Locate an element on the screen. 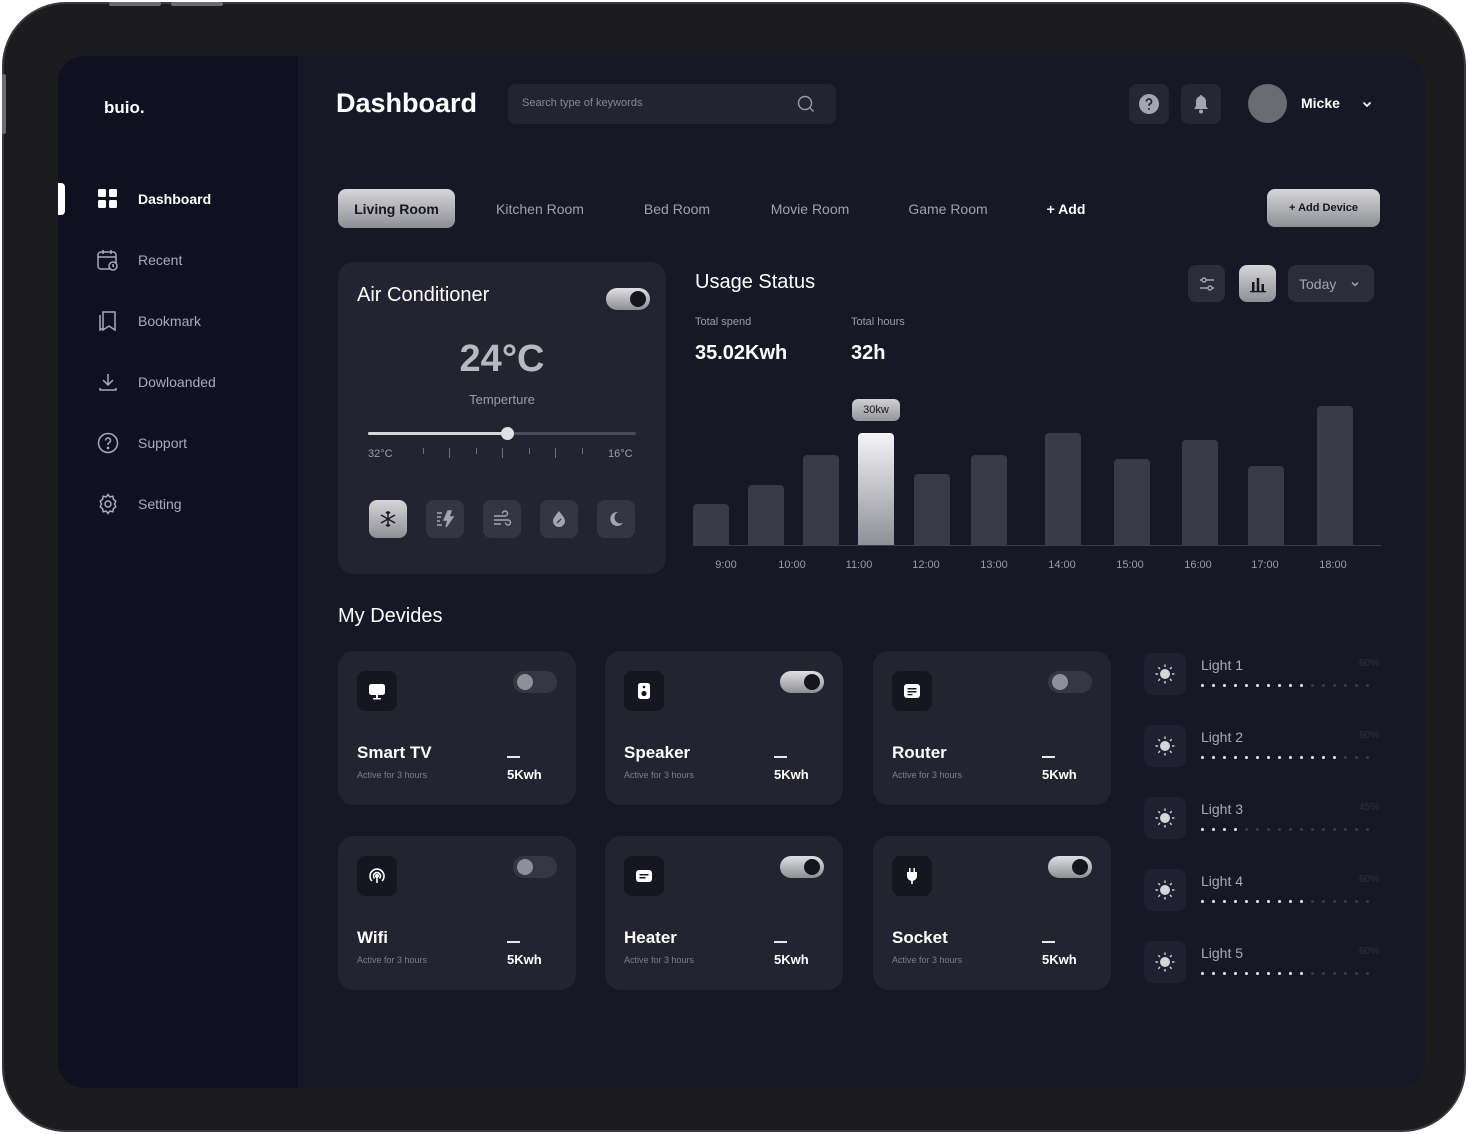 The height and width of the screenshot is (1134, 1468). device-icon is located at coordinates (377, 691).